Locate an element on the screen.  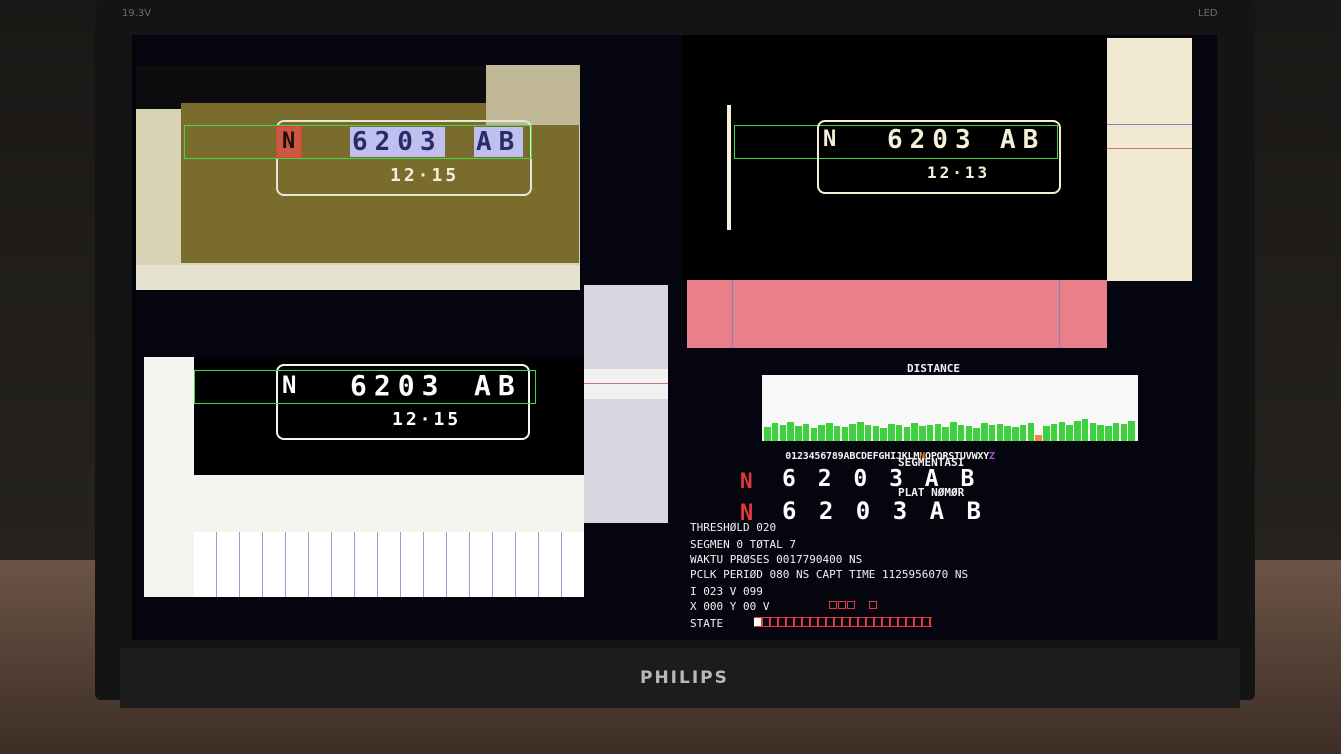
segmen-readout: SEGMEN 0 TØTAL 7 is located at coordinates (743, 544).